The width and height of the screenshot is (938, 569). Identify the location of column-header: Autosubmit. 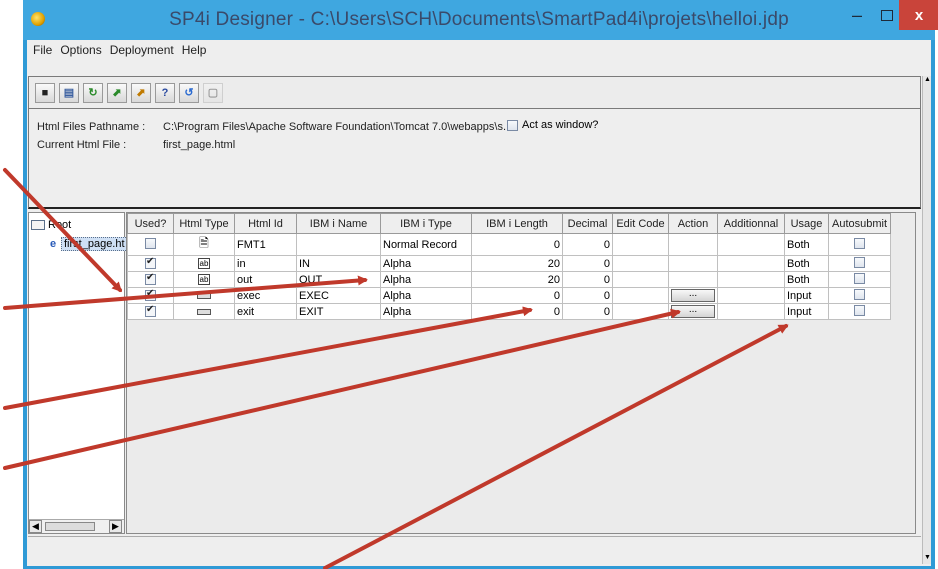
(859, 223).